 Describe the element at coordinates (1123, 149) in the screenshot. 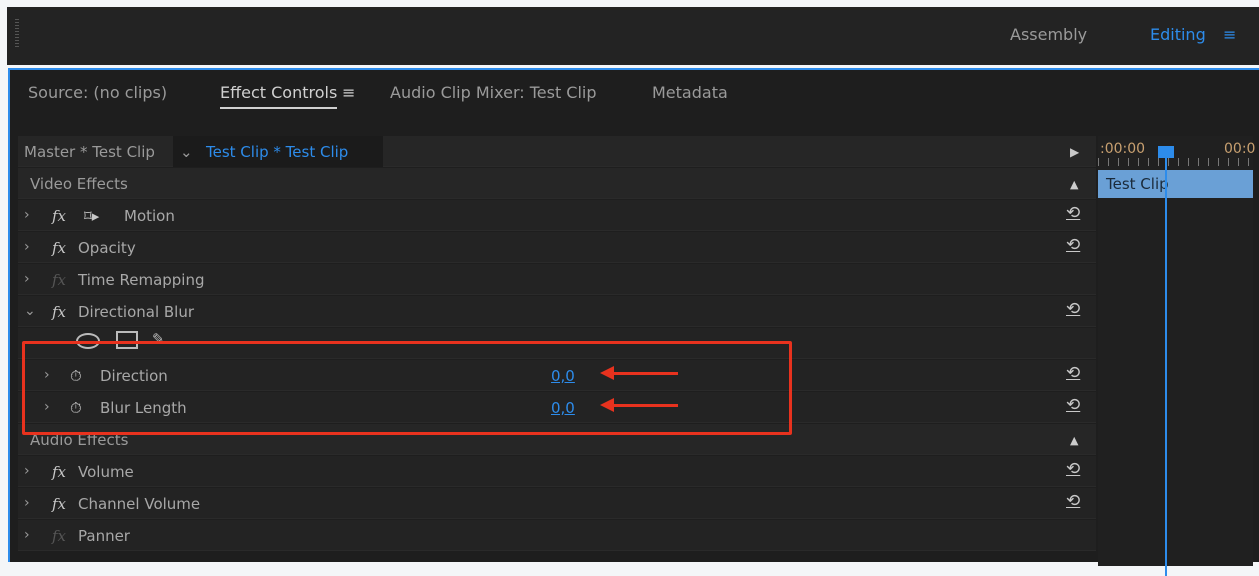

I see `timecode: :00:00` at that location.